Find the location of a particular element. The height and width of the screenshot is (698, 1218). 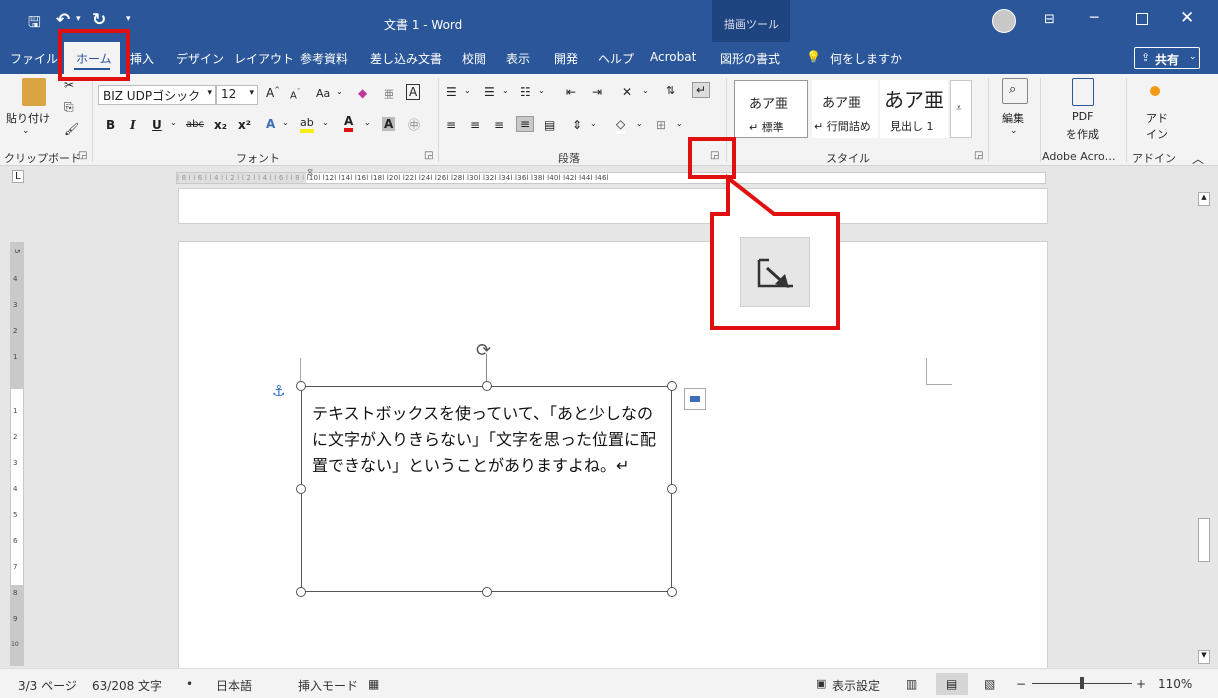

redo-icon: ↻ is located at coordinates (99, 20).